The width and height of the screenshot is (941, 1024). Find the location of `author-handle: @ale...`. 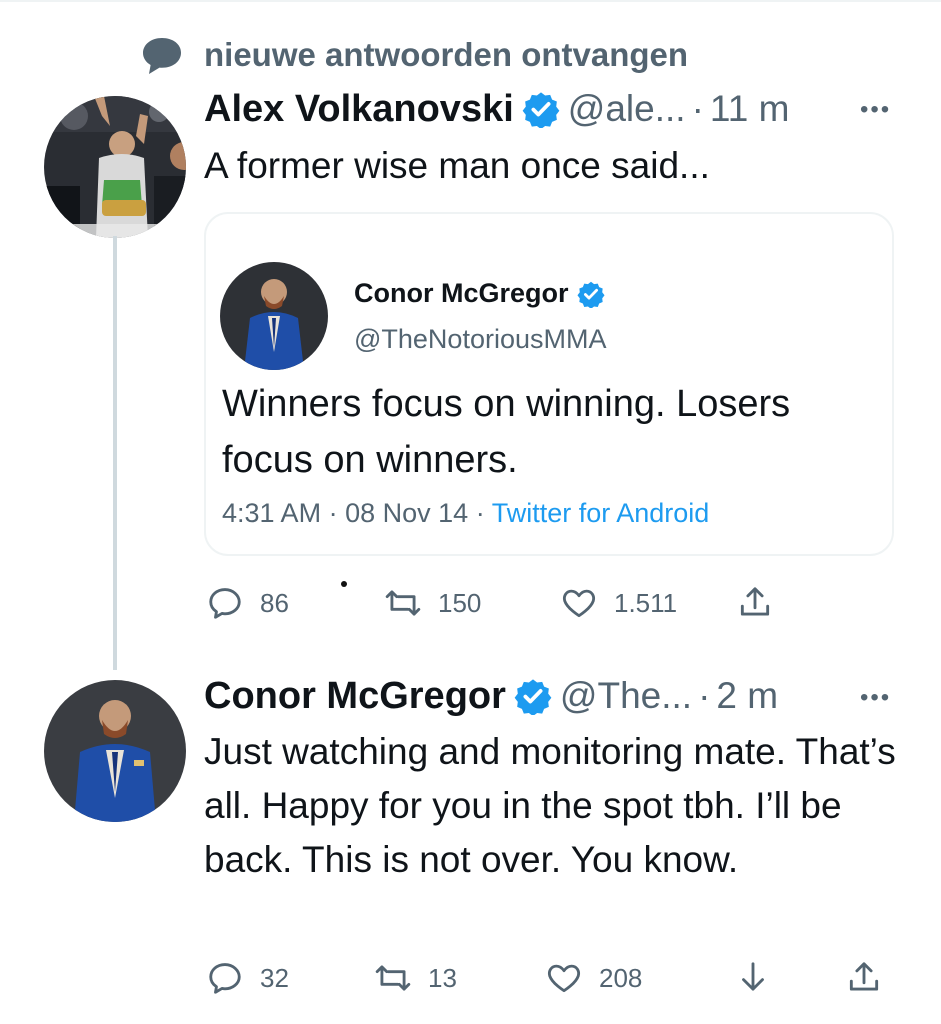

author-handle: @ale... is located at coordinates (627, 109).